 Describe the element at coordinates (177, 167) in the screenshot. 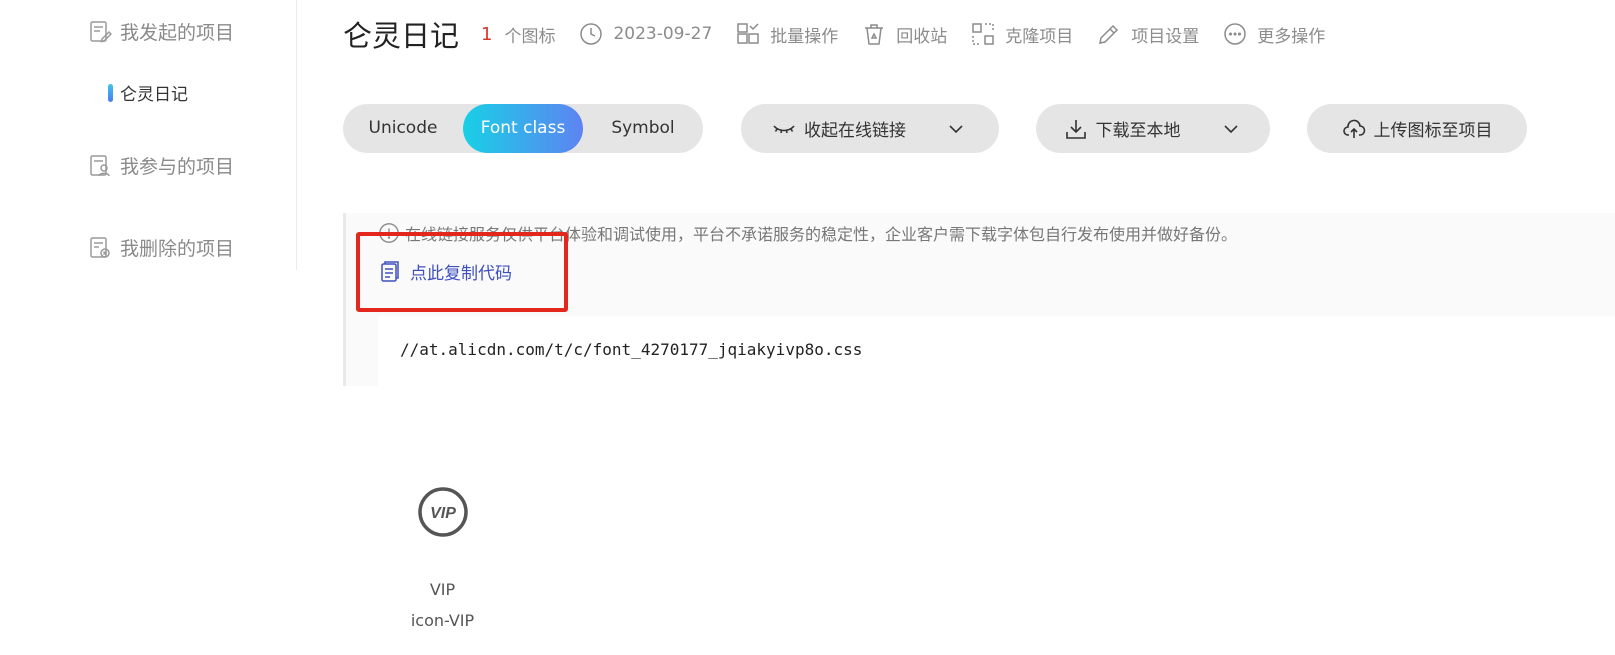

I see `sidebar-item-label: 我参与的项目` at that location.